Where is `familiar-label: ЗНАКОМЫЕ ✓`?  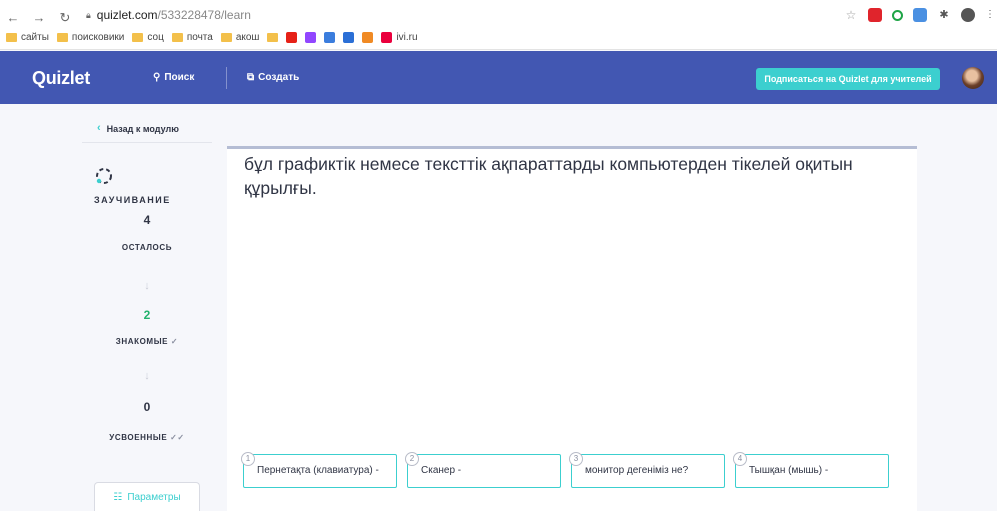
familiar-label: ЗНАКОМЫЕ ✓ is located at coordinates (147, 341).